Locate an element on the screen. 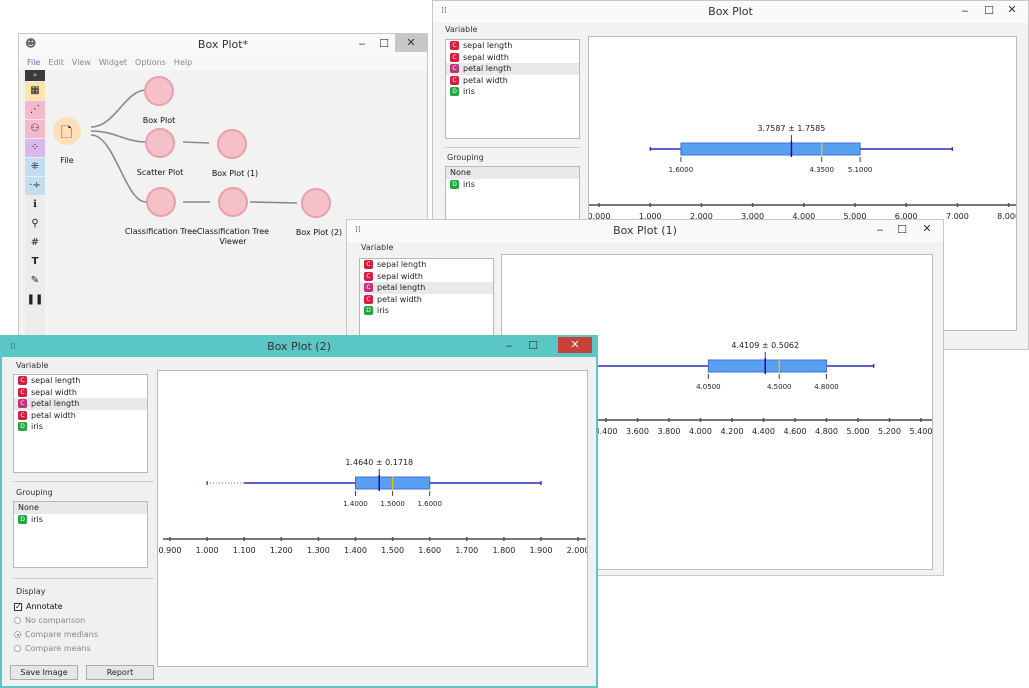 The height and width of the screenshot is (688, 1029). tick-label: 1.200 is located at coordinates (281, 550).